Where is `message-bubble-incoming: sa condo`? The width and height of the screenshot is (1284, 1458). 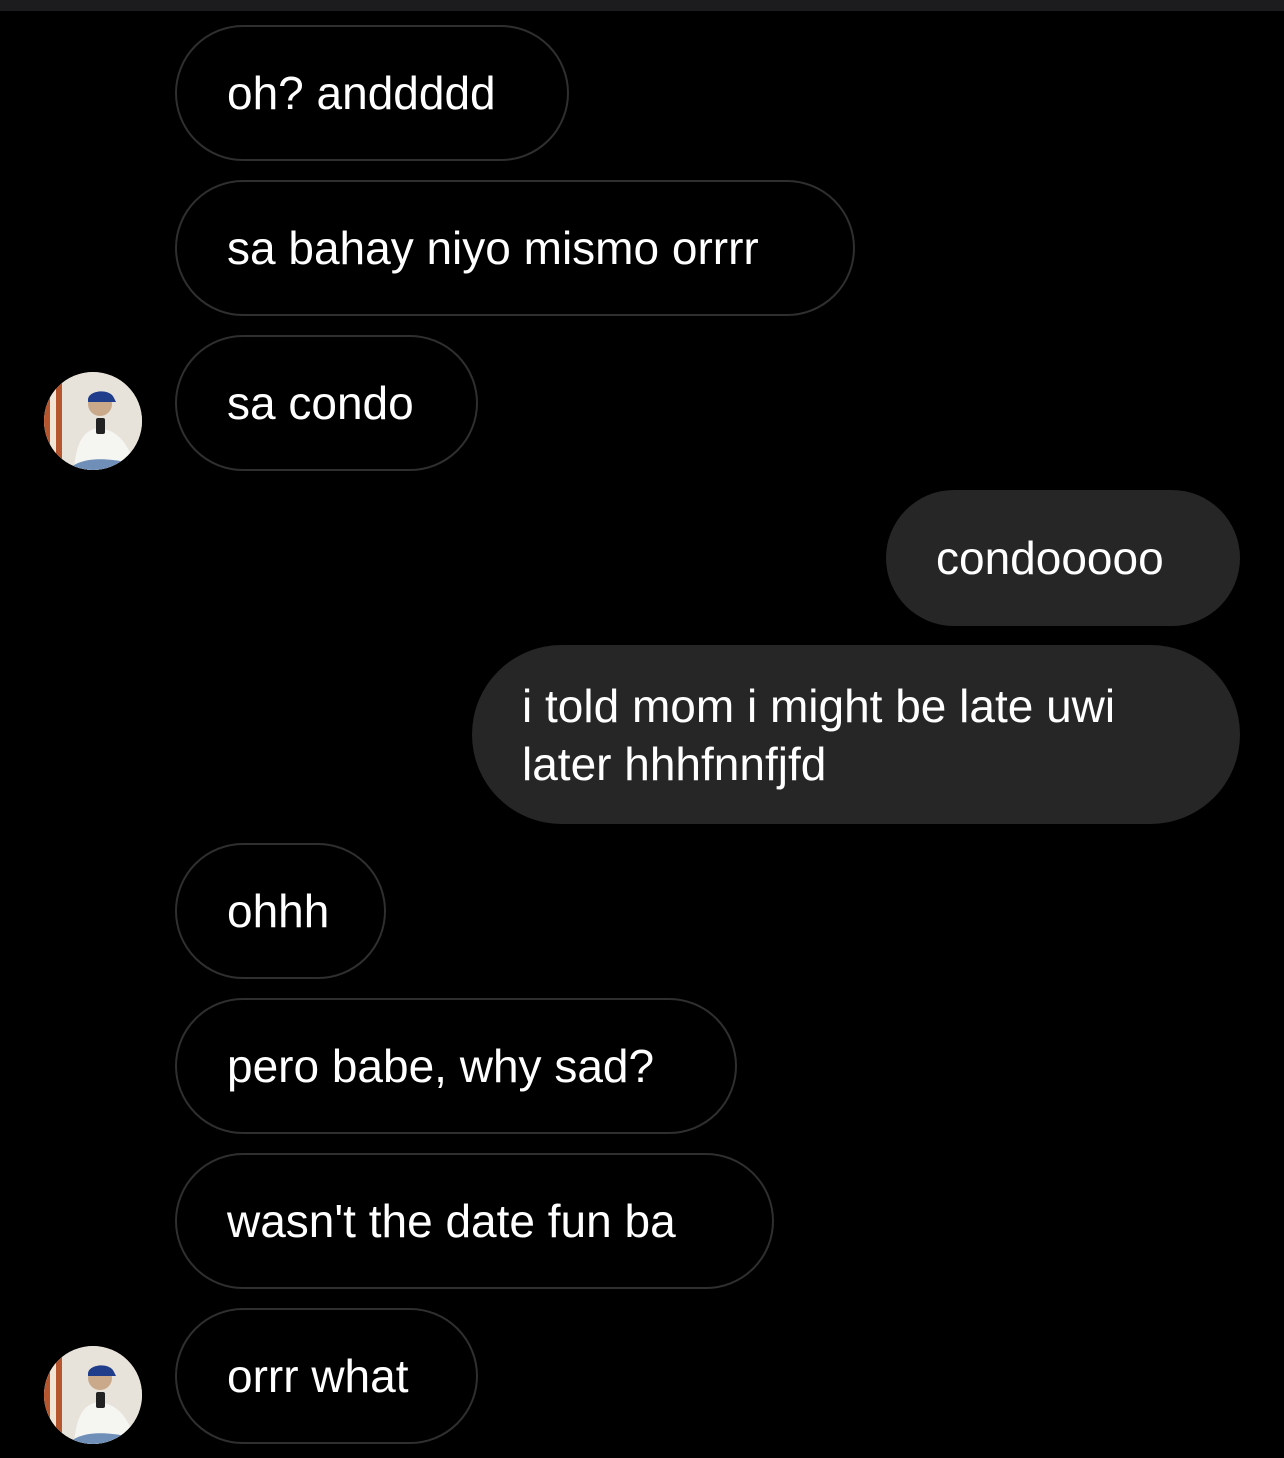 message-bubble-incoming: sa condo is located at coordinates (326, 403).